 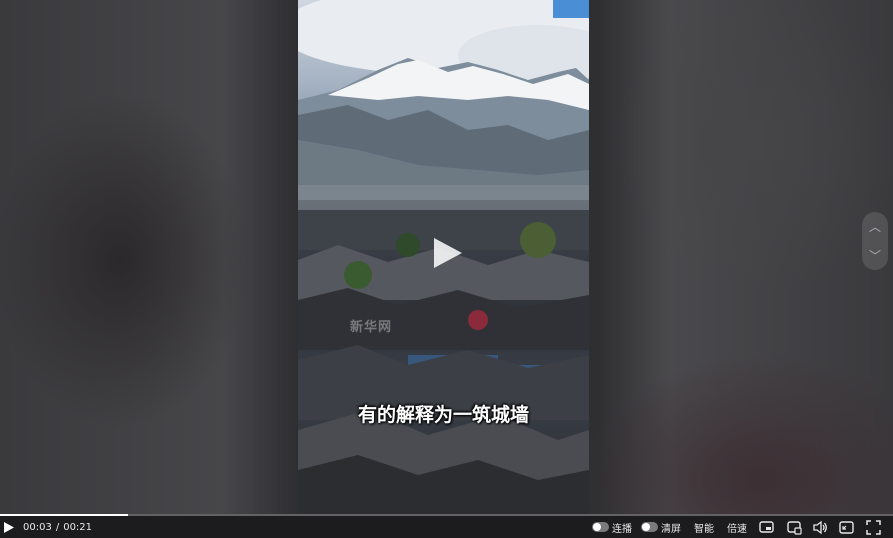 I want to click on chevron-down-icon: ﹀, so click(x=875, y=256).